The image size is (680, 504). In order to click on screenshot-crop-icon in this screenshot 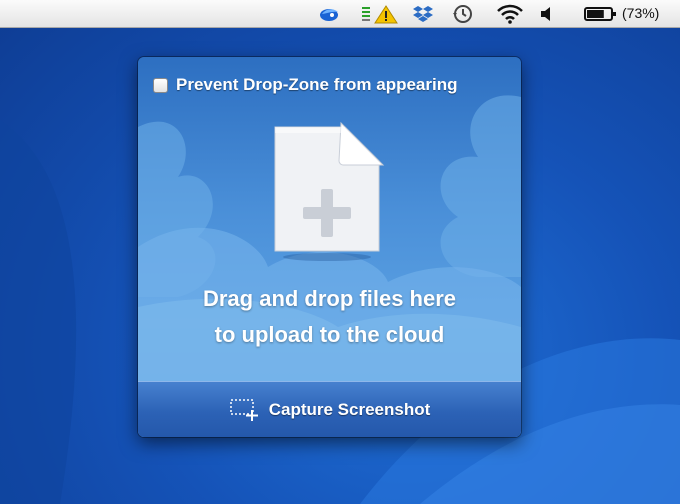, I will do `click(243, 409)`.